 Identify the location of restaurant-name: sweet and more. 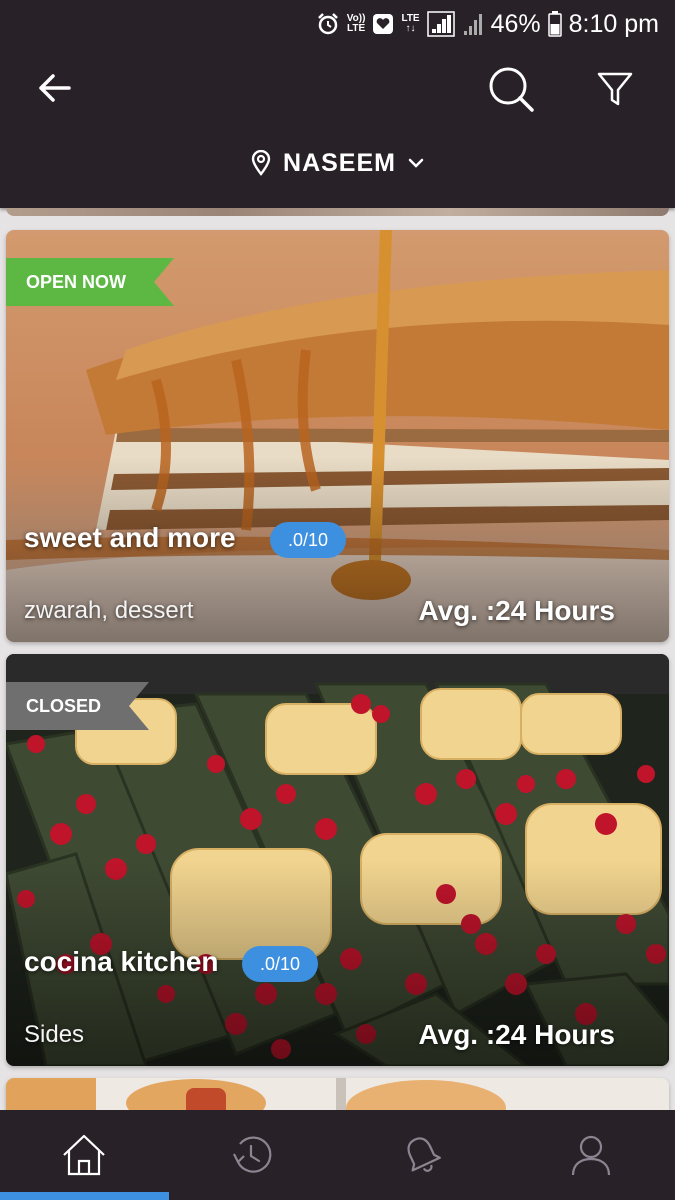
(130, 537).